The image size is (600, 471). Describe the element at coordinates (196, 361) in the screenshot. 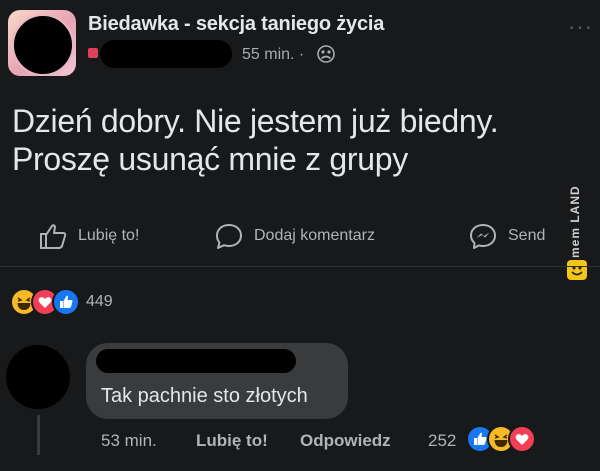

I see `commenter-name-redacted` at that location.